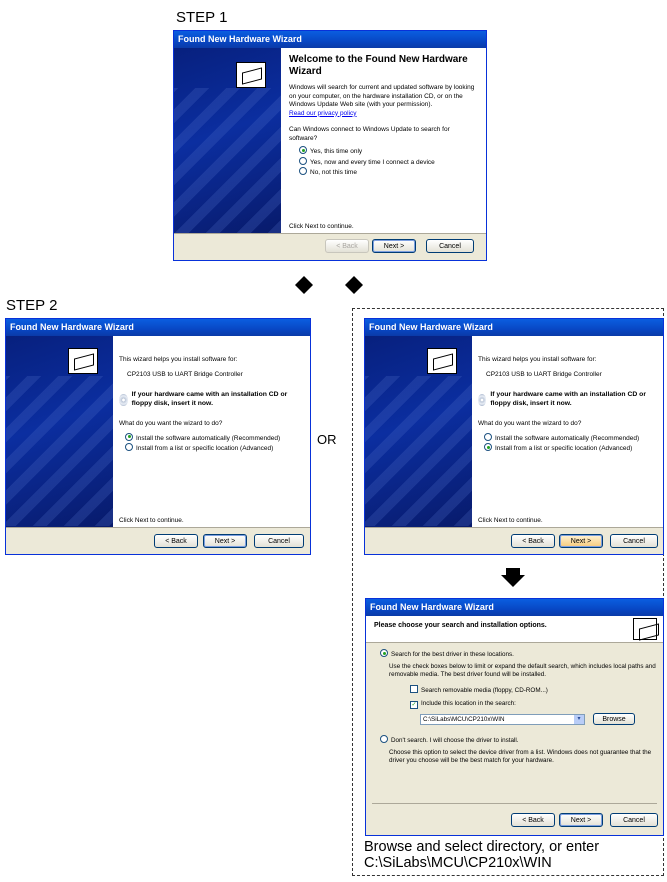 The height and width of the screenshot is (882, 667). I want to click on step2-label: STEP 2, so click(32, 305).